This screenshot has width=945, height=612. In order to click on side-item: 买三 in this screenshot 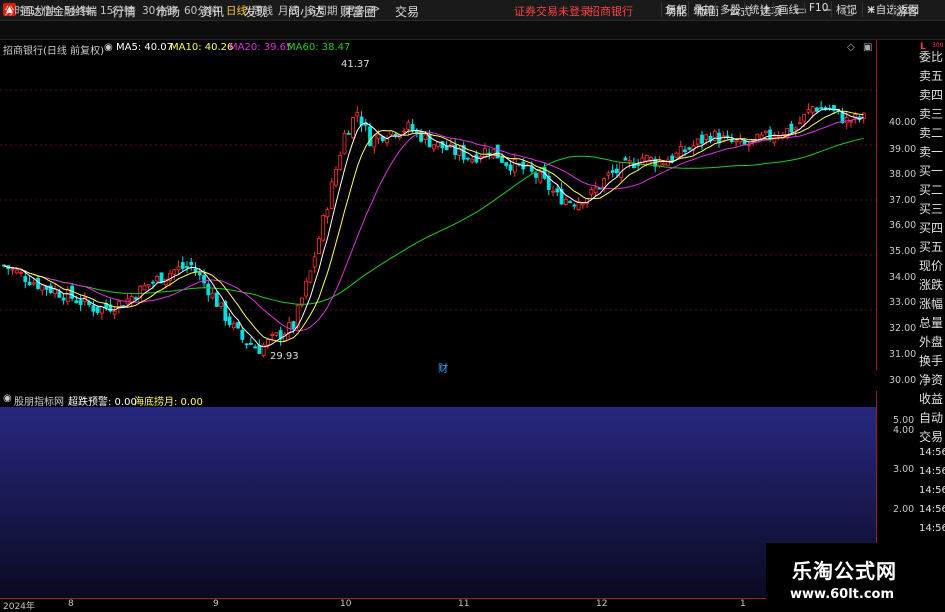, I will do `click(931, 209)`.